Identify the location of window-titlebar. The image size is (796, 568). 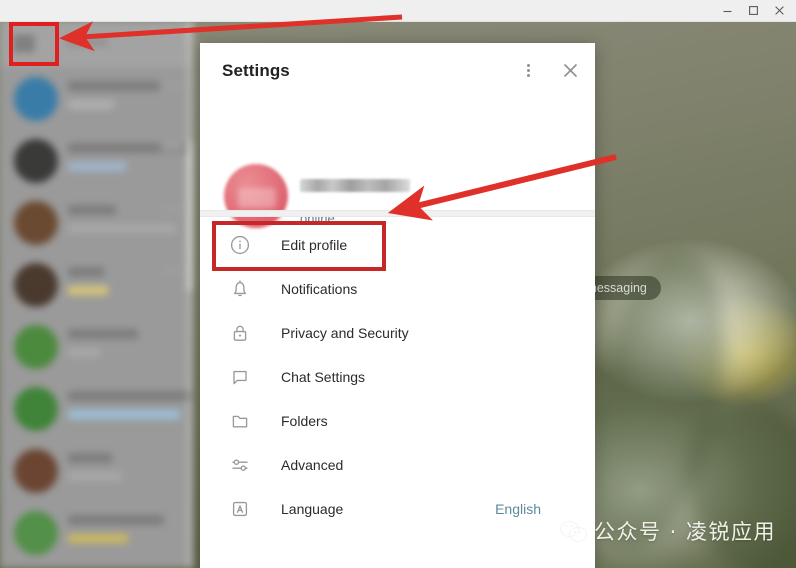
(398, 11).